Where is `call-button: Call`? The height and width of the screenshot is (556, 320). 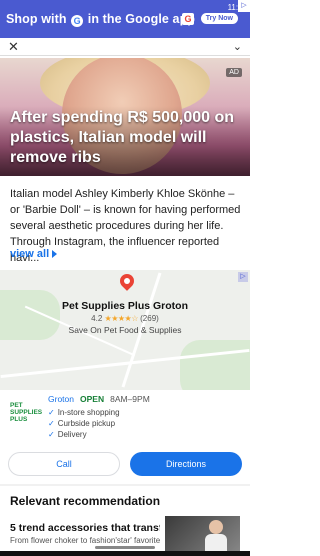
call-button: Call is located at coordinates (64, 464).